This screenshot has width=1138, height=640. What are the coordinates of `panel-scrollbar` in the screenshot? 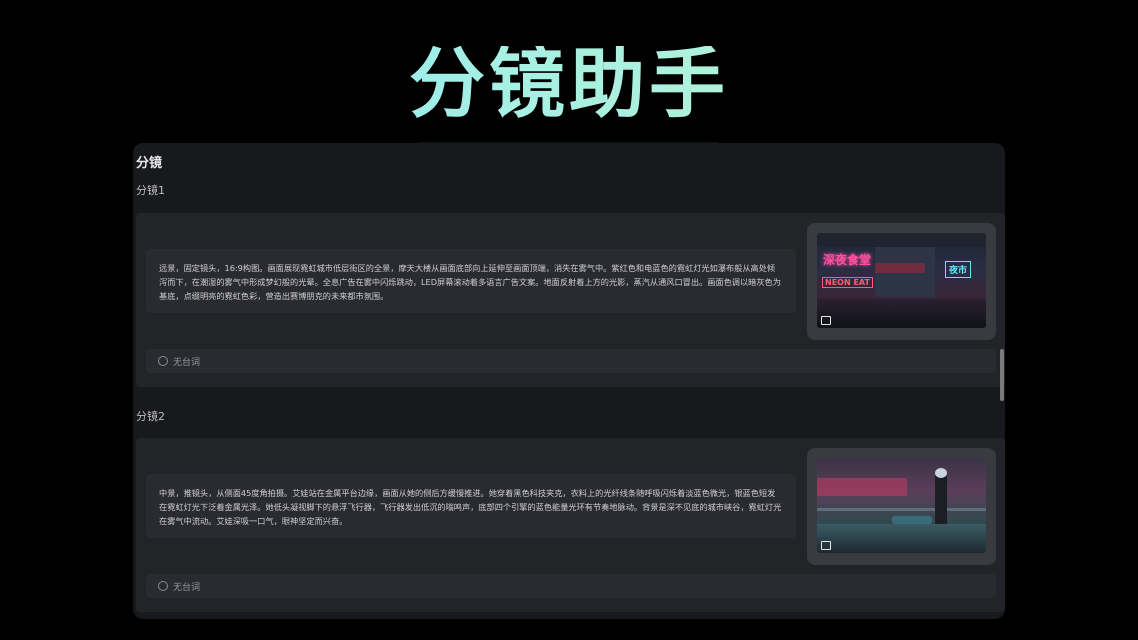 It's located at (1002, 375).